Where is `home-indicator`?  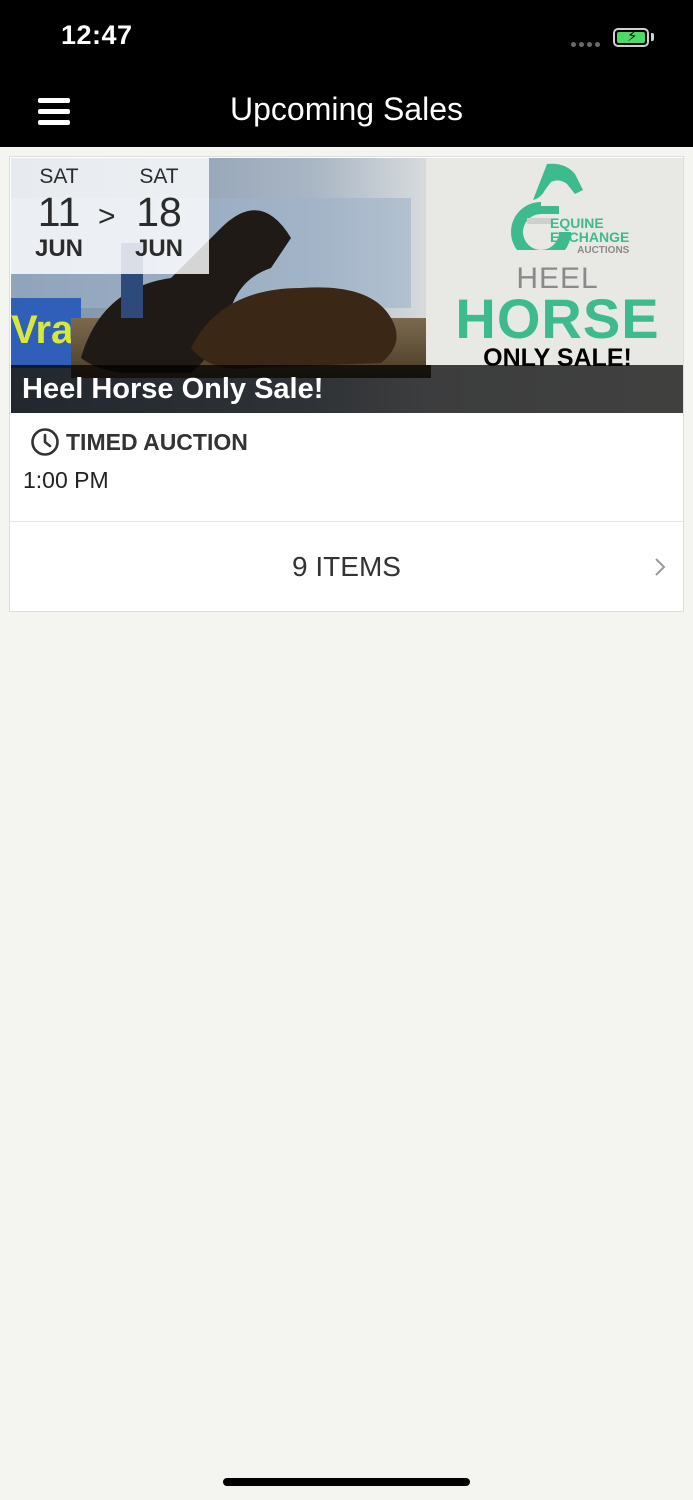 home-indicator is located at coordinates (346, 1482).